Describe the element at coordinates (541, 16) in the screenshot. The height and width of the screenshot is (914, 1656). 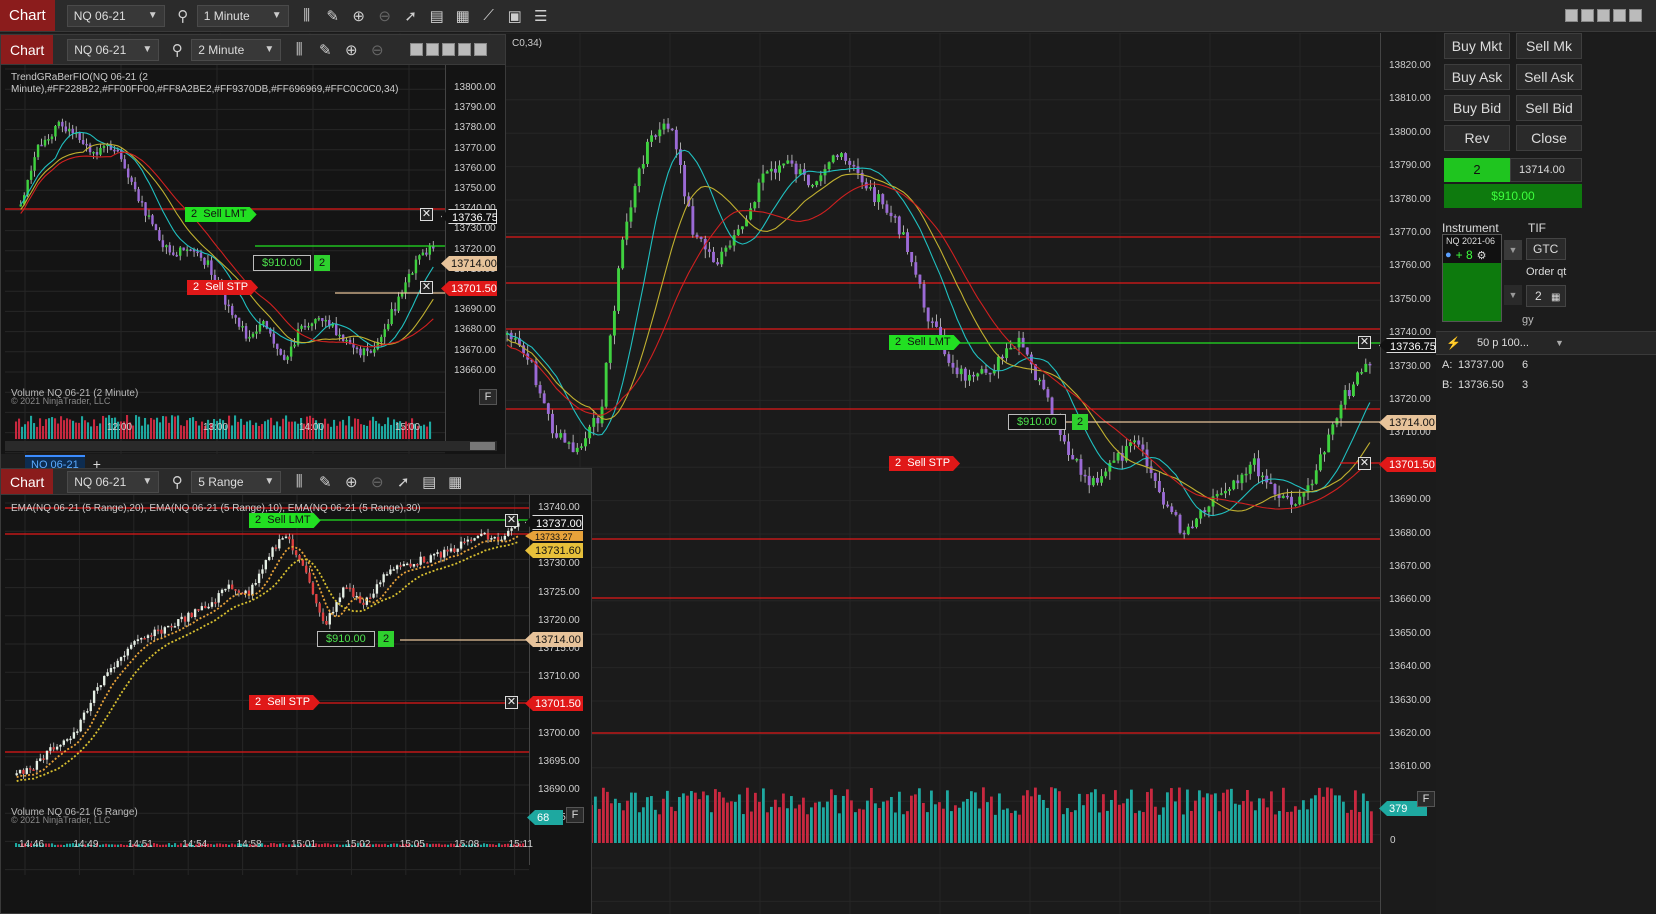
I see `list-icon: ☰` at that location.